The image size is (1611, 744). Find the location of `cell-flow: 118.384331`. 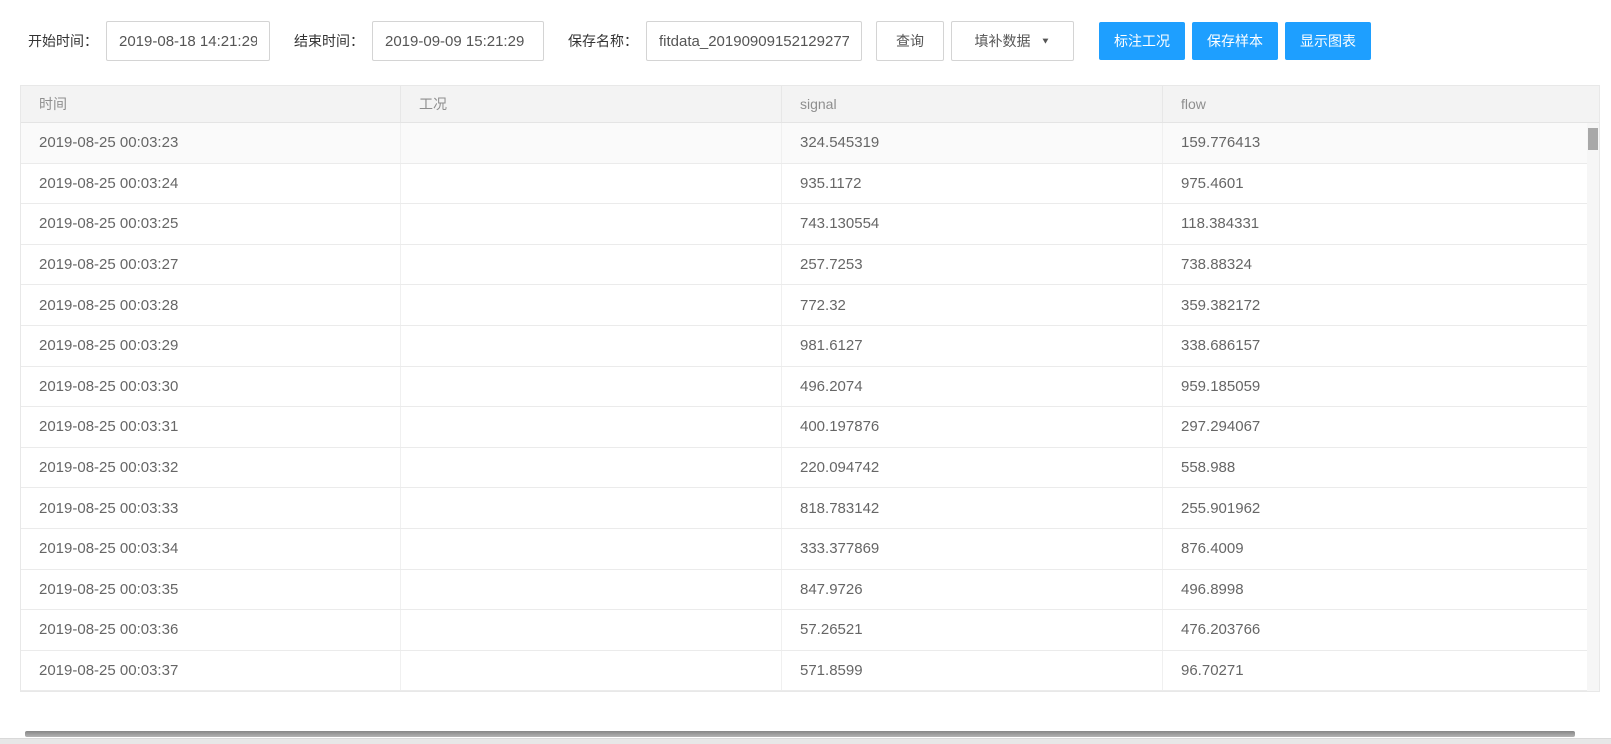

cell-flow: 118.384331 is located at coordinates (1220, 224).